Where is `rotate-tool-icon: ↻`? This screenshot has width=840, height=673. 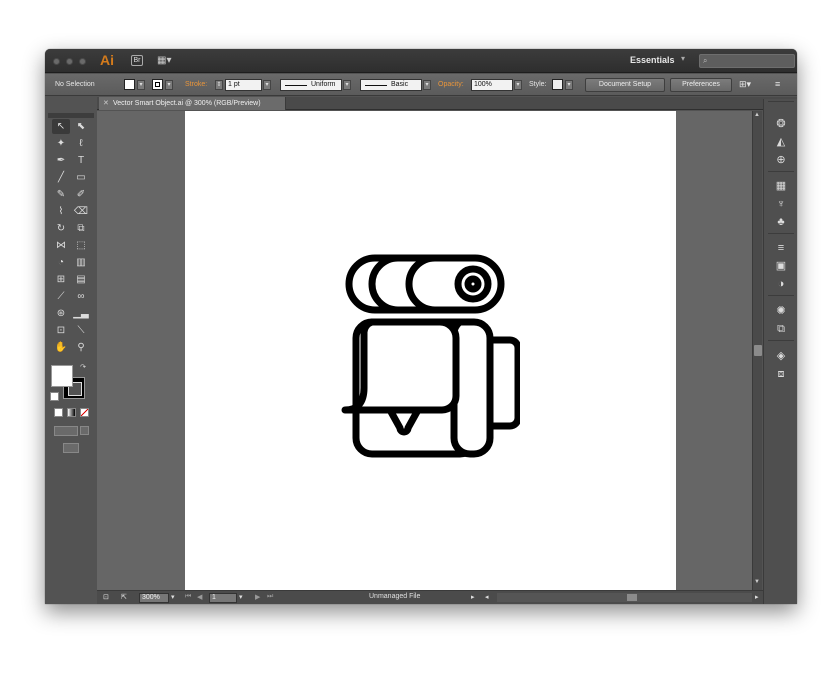 rotate-tool-icon: ↻ is located at coordinates (61, 228).